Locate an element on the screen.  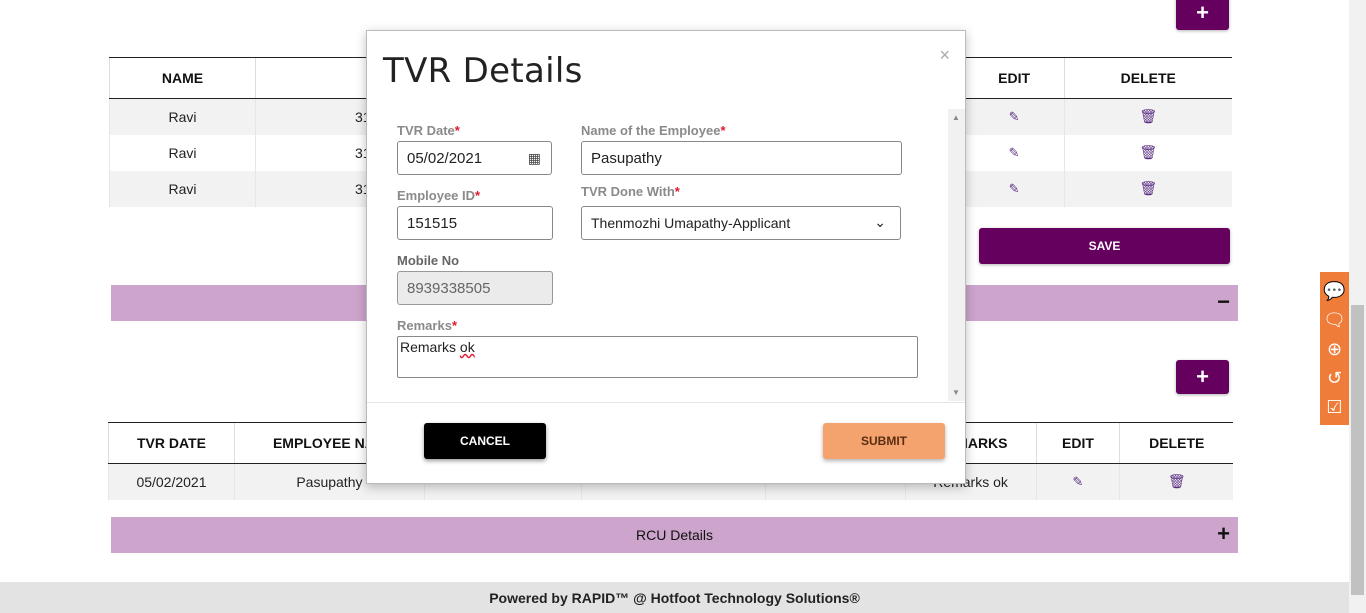
chevron-down-icon: ⌄ is located at coordinates (880, 222).